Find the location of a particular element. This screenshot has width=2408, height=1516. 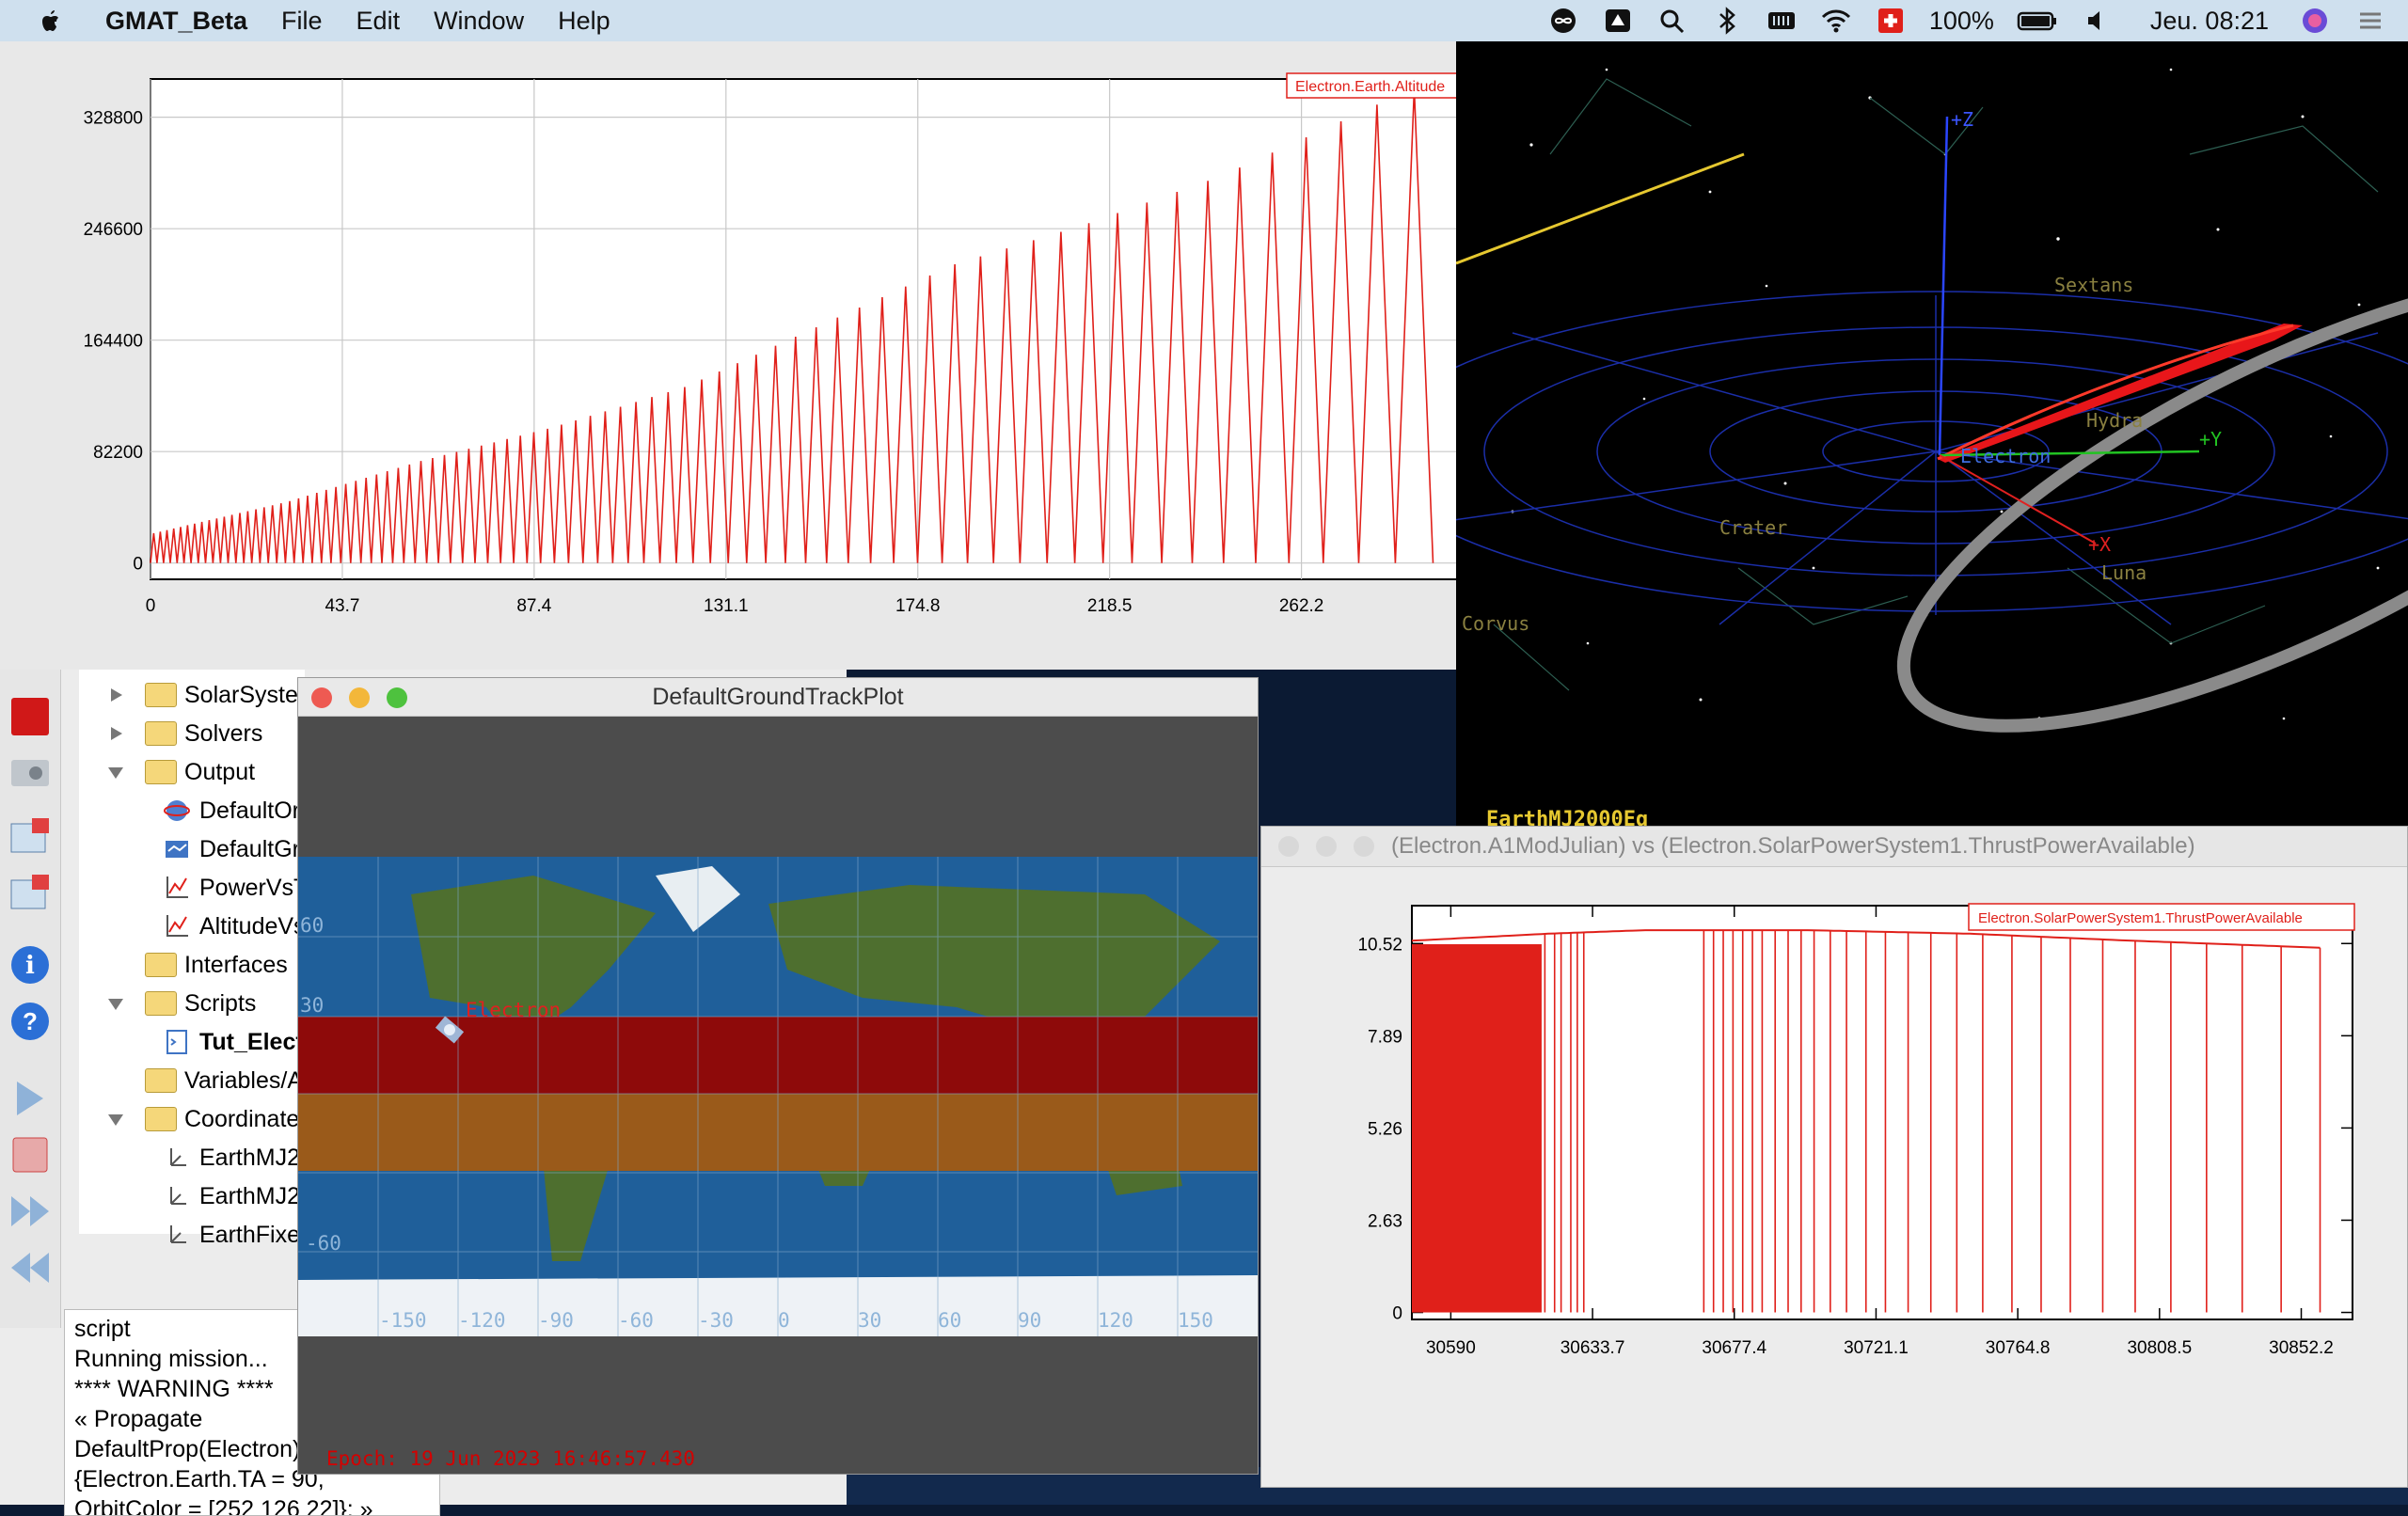

menu-help: Help is located at coordinates (584, 21).